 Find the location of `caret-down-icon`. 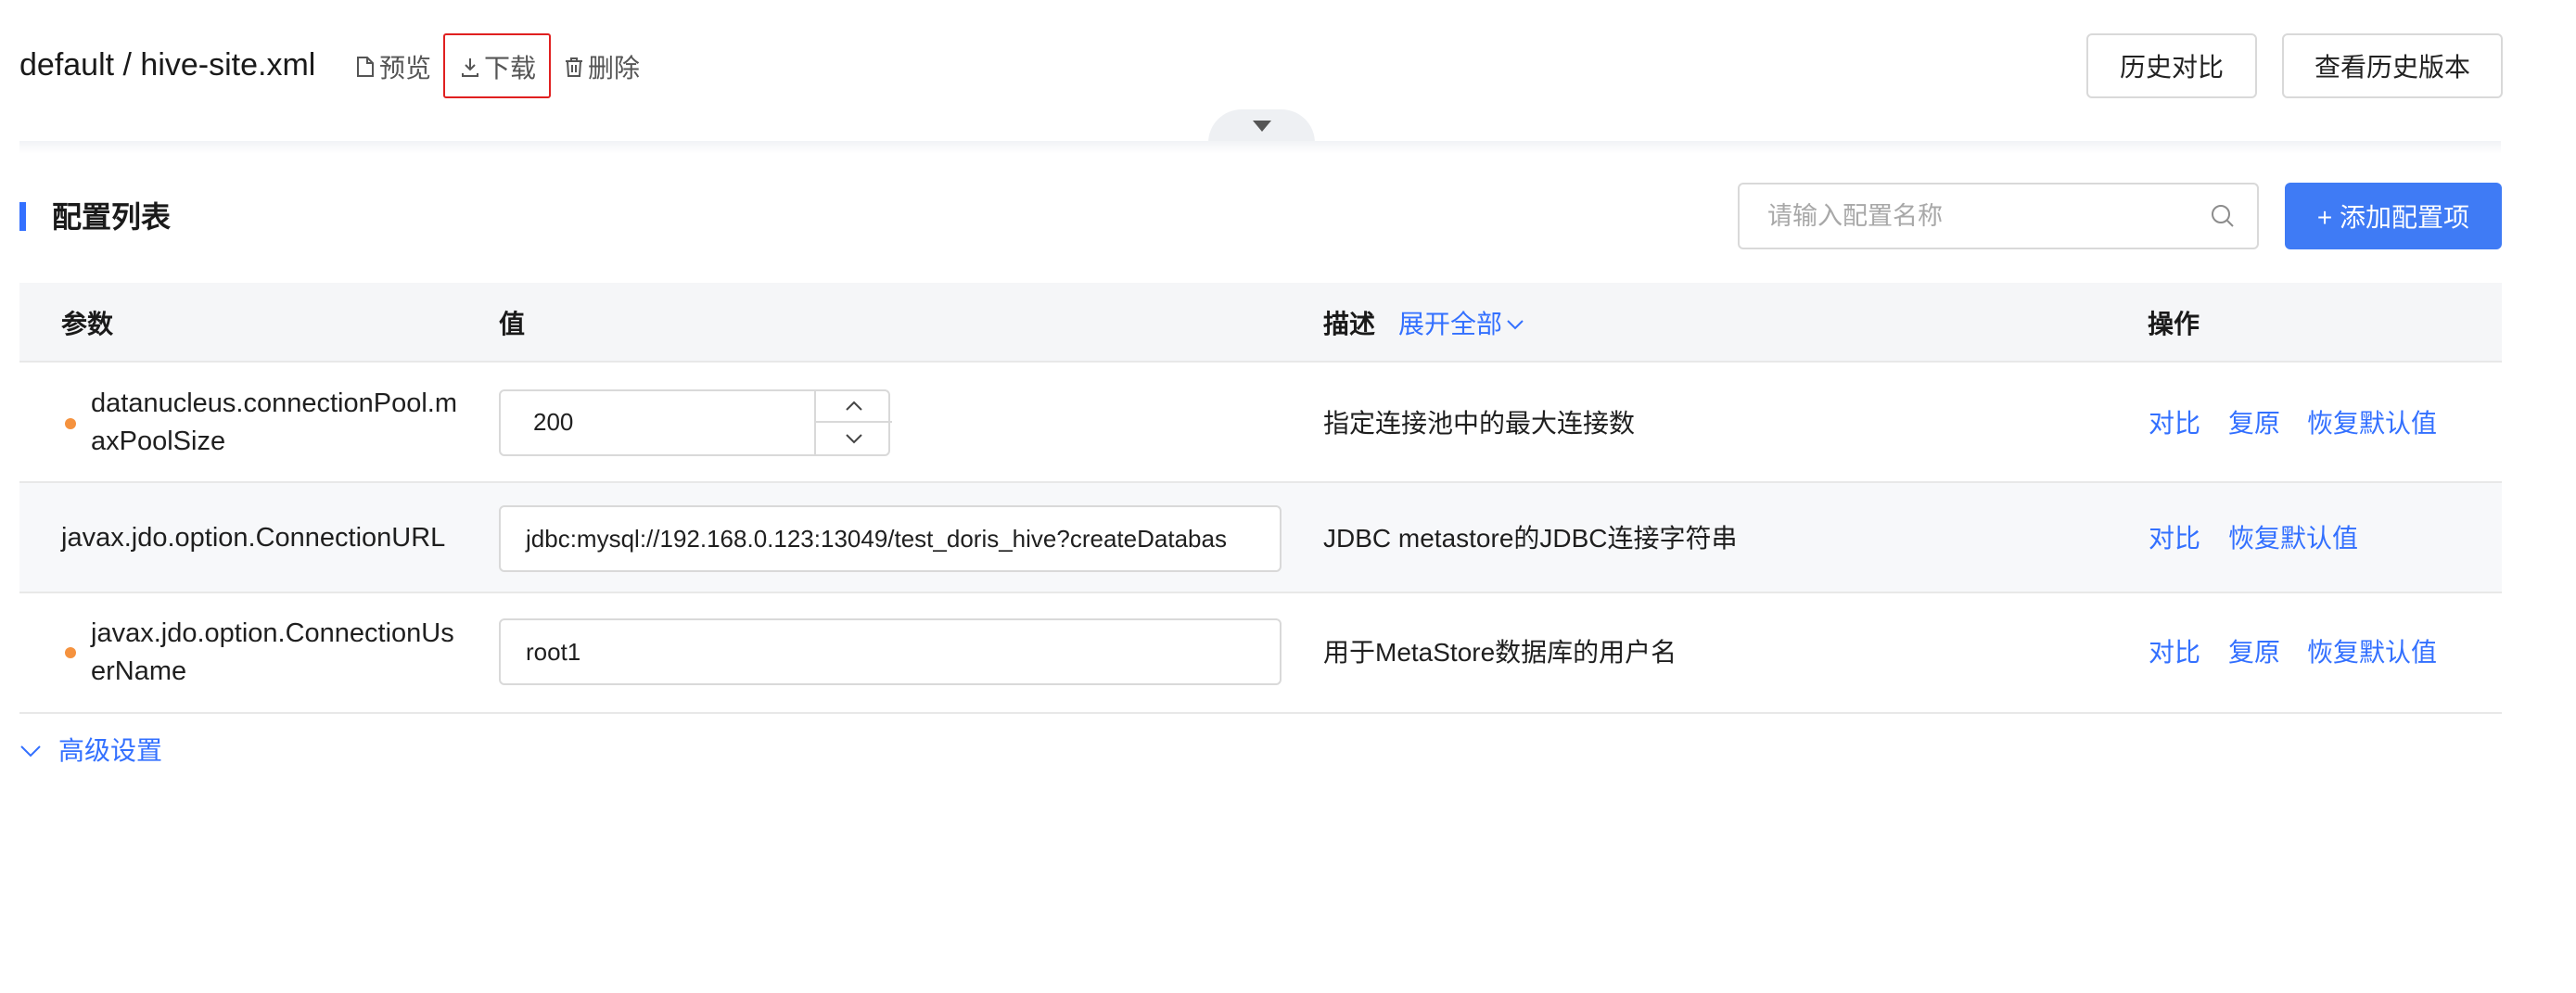

caret-down-icon is located at coordinates (1261, 126).